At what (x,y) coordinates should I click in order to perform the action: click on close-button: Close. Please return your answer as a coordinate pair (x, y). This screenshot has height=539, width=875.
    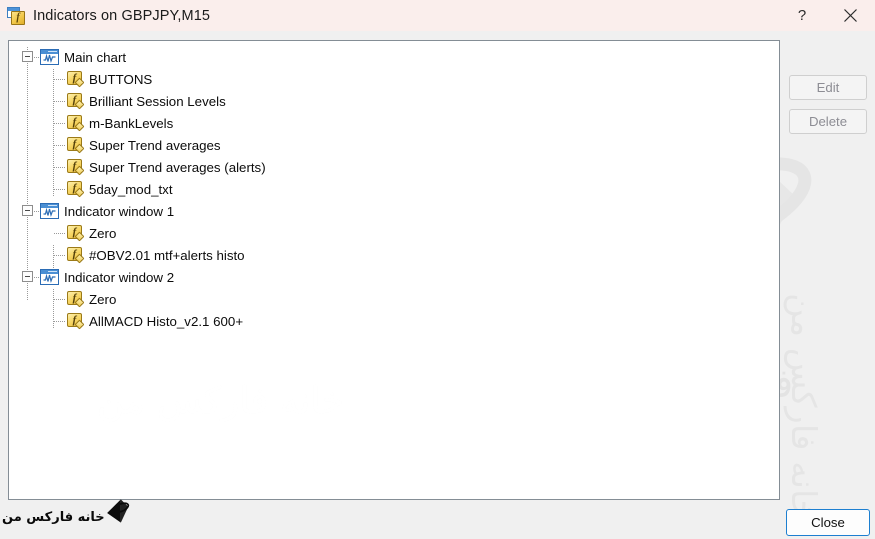
    Looking at the image, I should click on (828, 522).